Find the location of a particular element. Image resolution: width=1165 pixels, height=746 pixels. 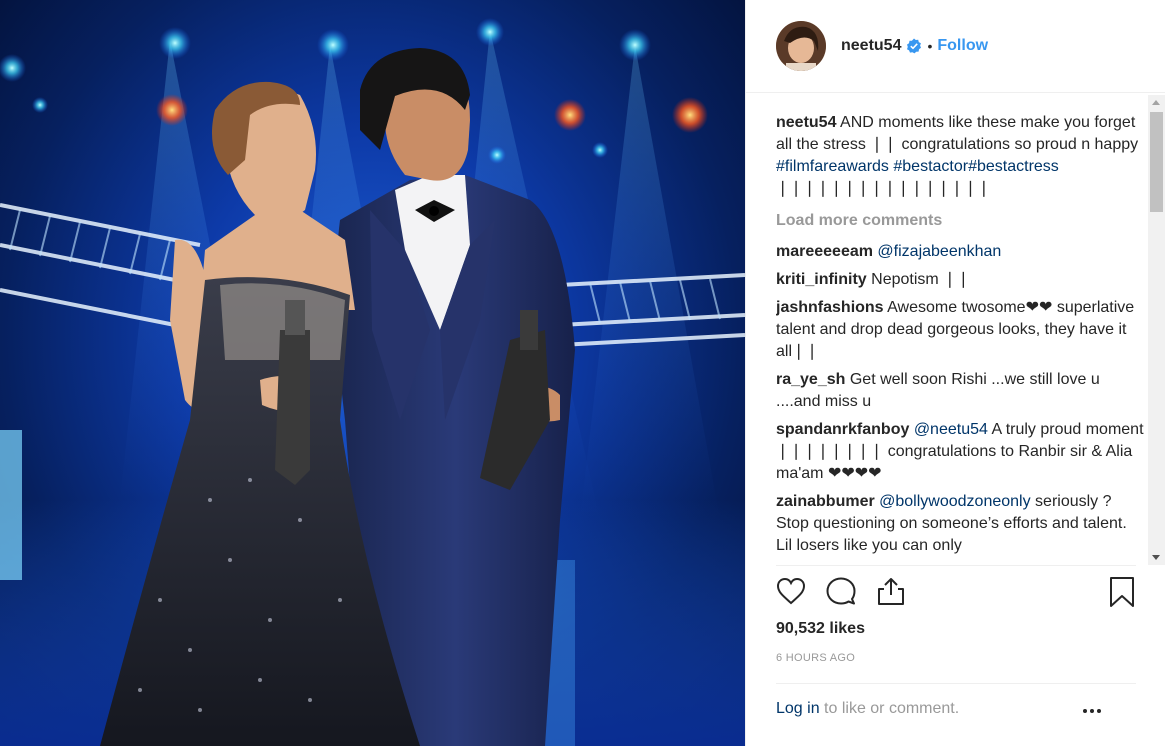

comment-bubble-icon is located at coordinates (841, 591).